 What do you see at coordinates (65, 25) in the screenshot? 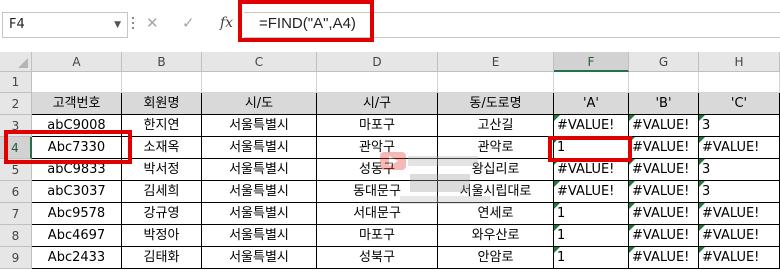
I see `name-box: F4 ▼` at bounding box center [65, 25].